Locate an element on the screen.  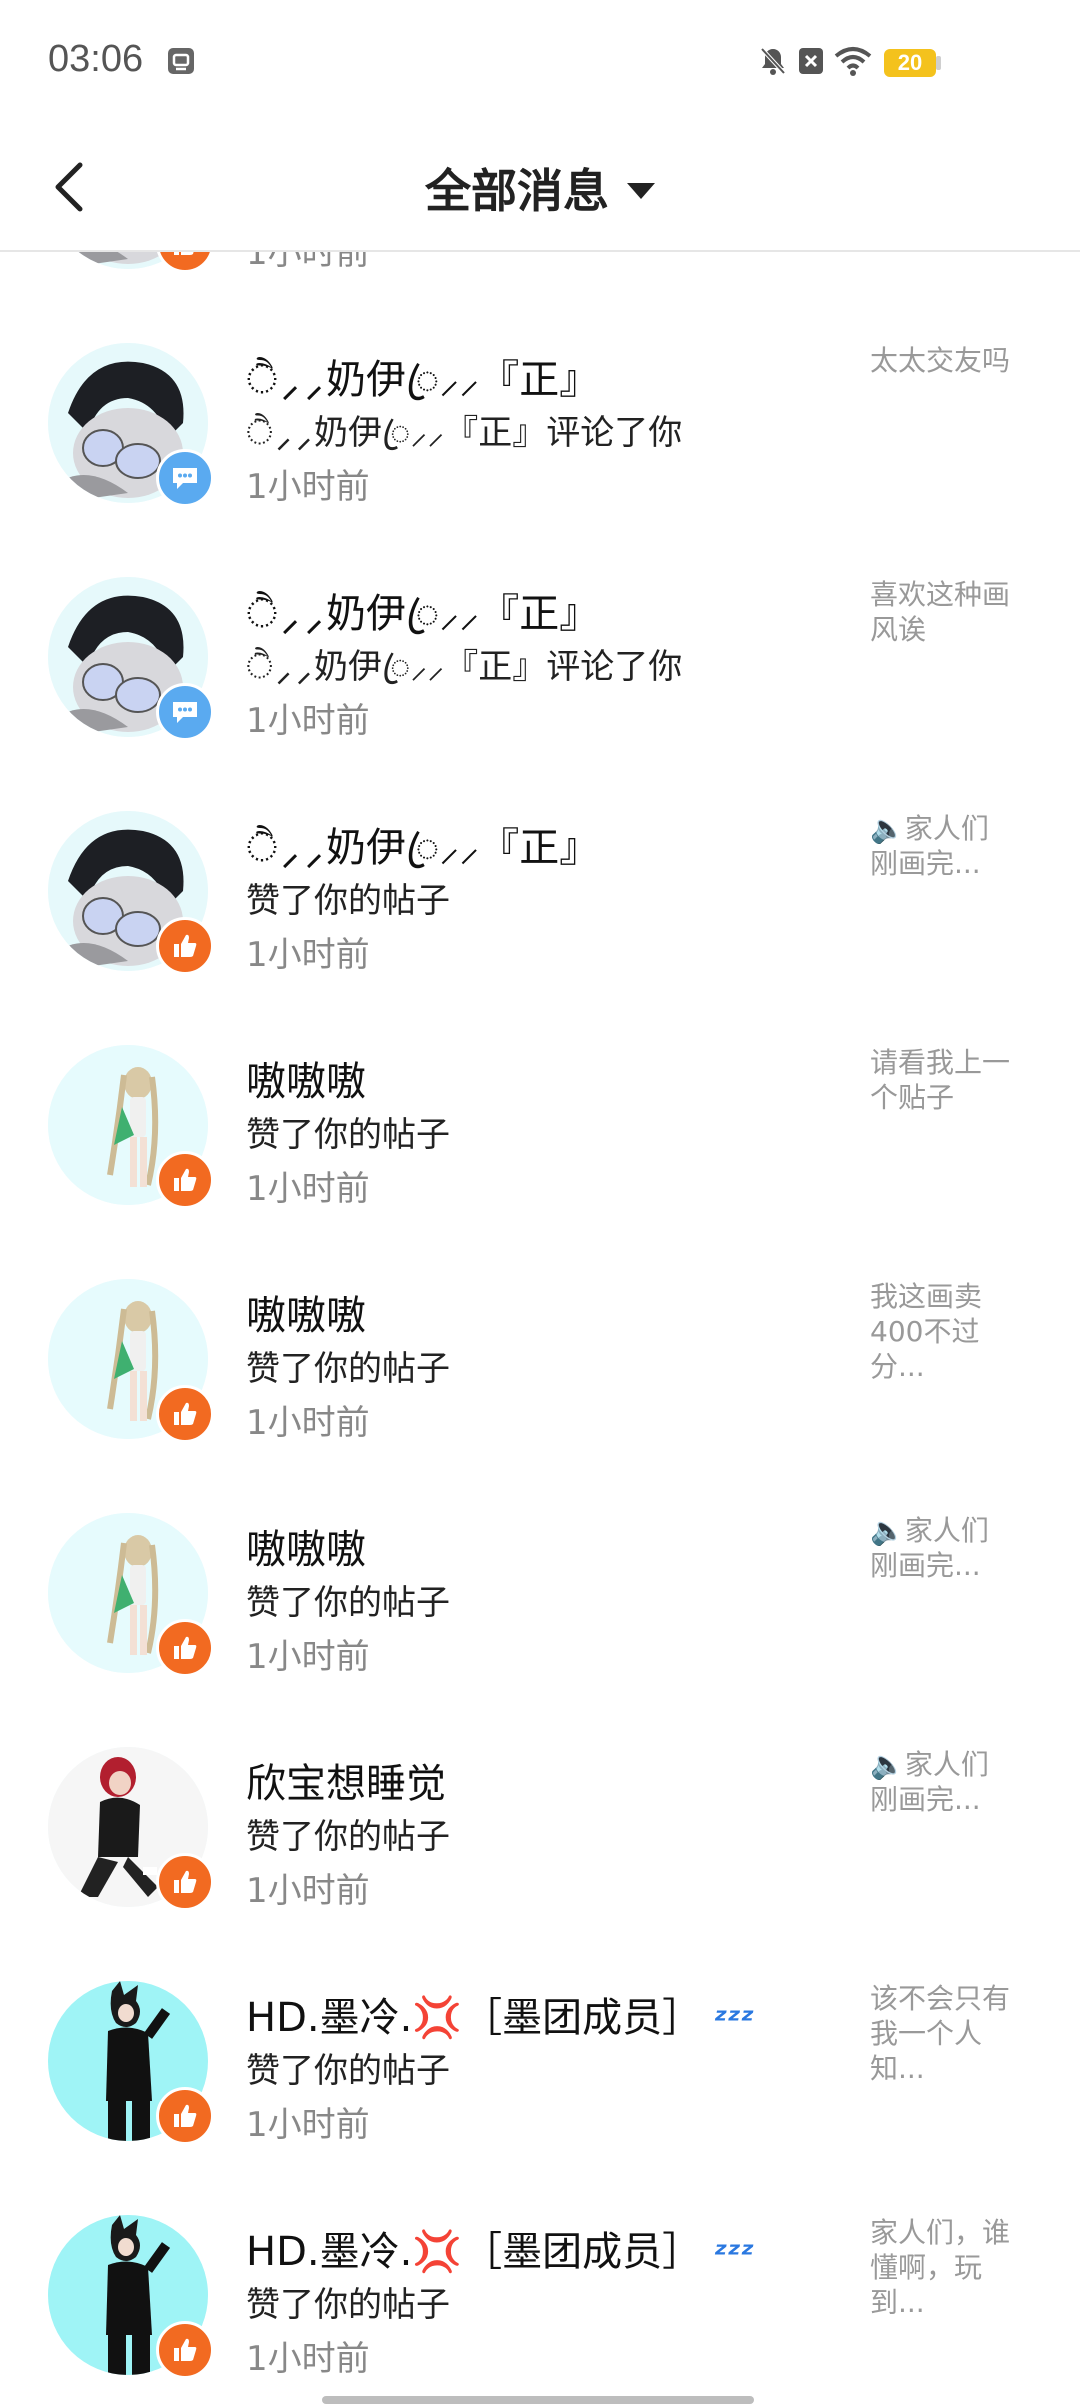
message-item: ੈ⸝⸝奶伊ꦿ⸝⸝『正』ੈ⸝⸝奶伊ꦿ⸝⸝『正』评论了你 1小时前 太太交友吗 is located at coordinates (540, 460).